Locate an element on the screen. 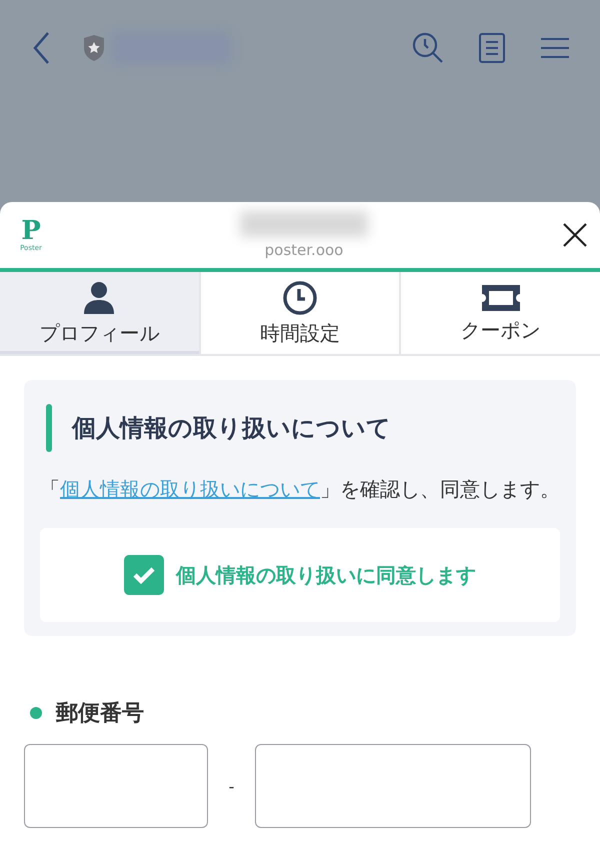 Image resolution: width=600 pixels, height=868 pixels. required-dot is located at coordinates (36, 713).